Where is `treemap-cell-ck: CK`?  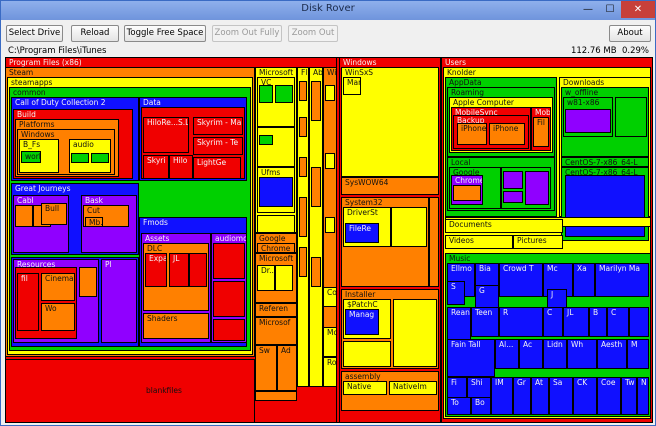 treemap-cell-ck: CK is located at coordinates (585, 396).